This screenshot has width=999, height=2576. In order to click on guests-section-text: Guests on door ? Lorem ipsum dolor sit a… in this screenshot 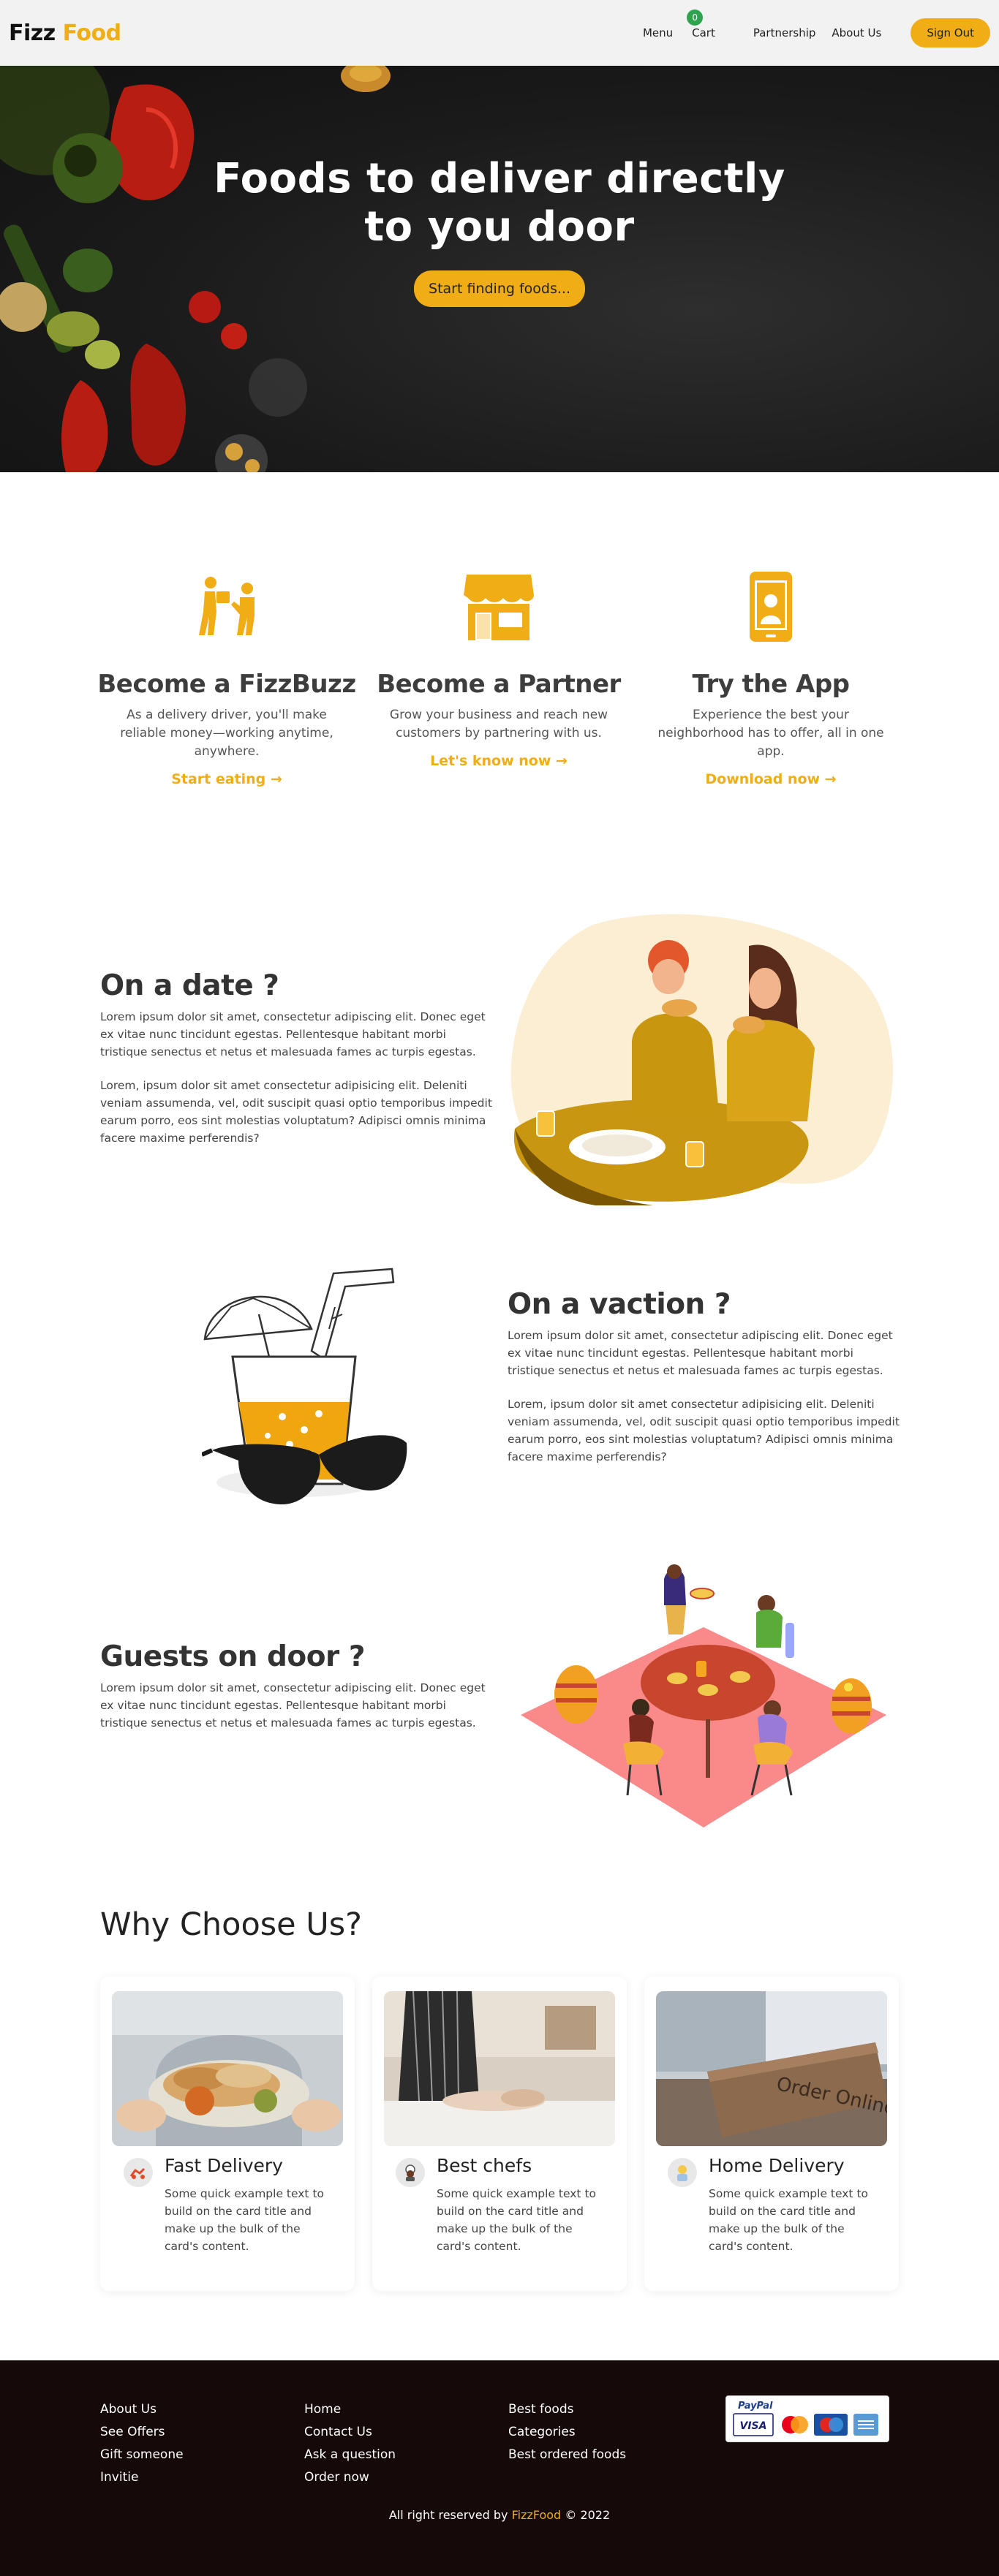, I will do `click(296, 1686)`.